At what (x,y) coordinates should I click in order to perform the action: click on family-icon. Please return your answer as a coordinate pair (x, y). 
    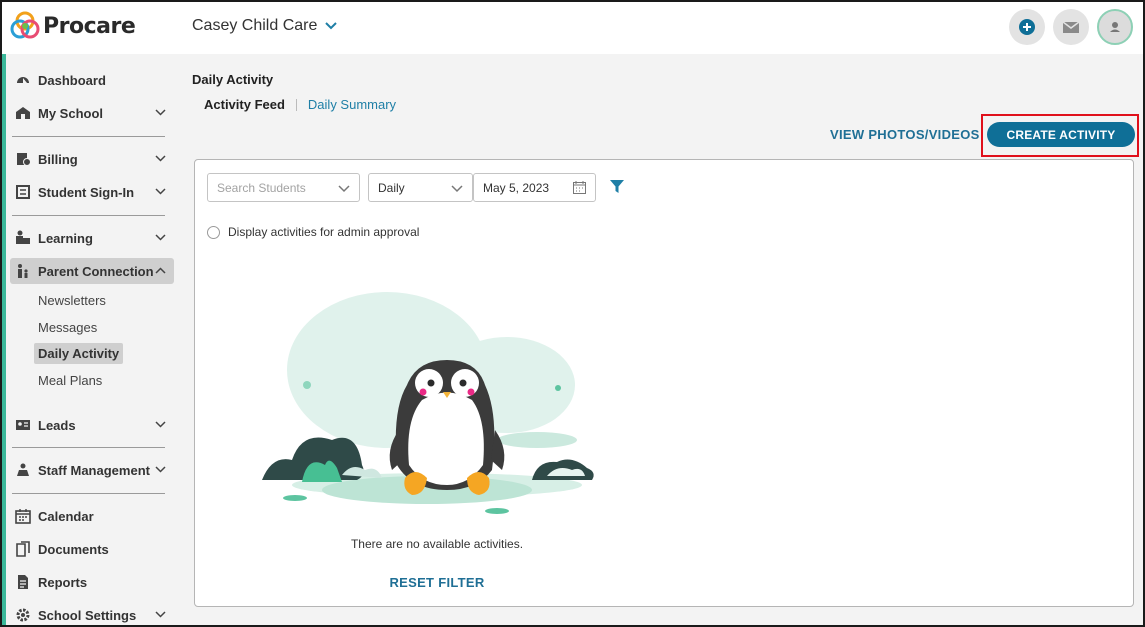
    Looking at the image, I should click on (23, 271).